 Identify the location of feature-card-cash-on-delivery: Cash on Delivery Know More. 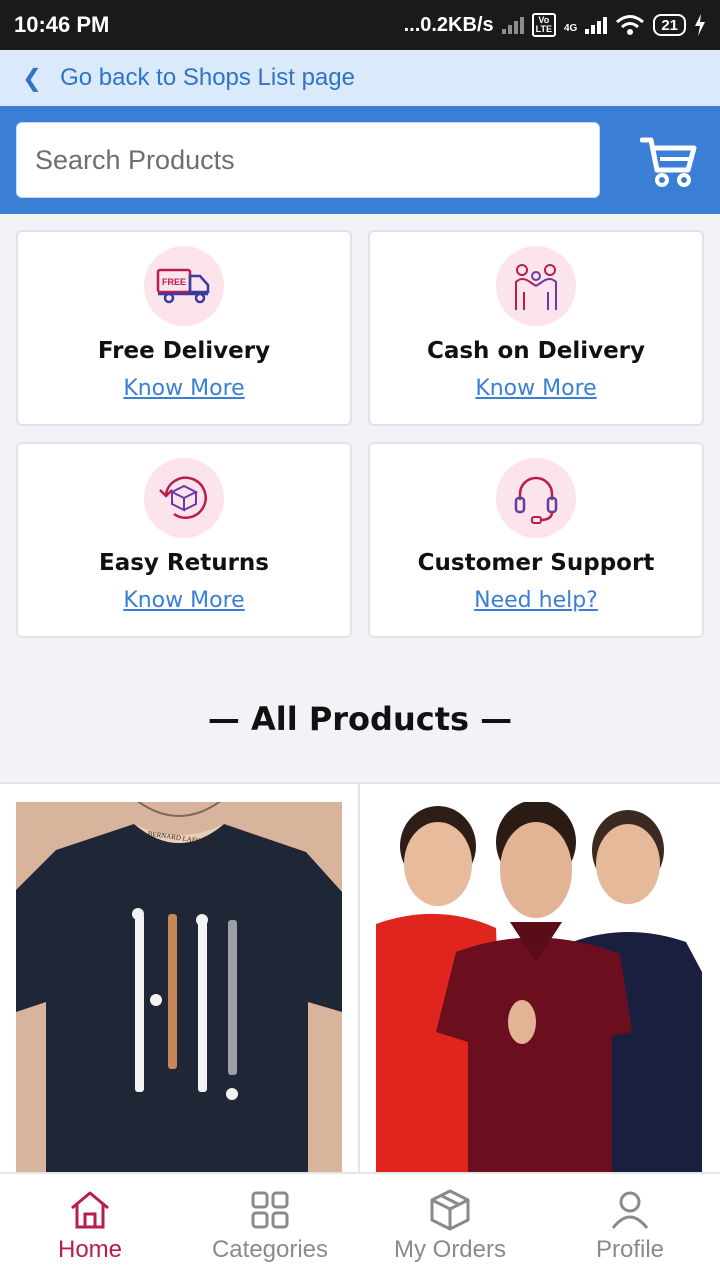
(536, 328).